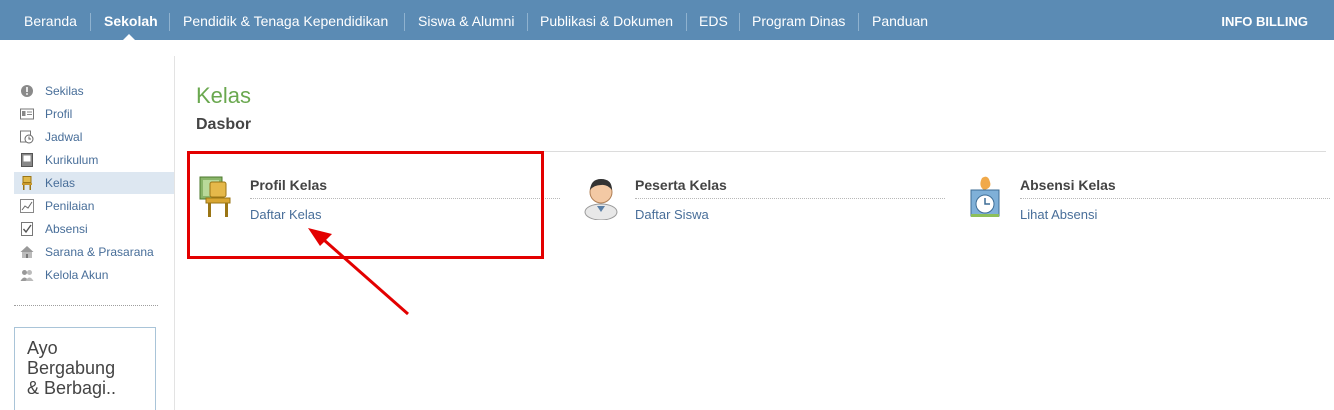 The width and height of the screenshot is (1334, 410). Describe the element at coordinates (900, 20) in the screenshot. I see `nav-item-panduan: Panduan` at that location.